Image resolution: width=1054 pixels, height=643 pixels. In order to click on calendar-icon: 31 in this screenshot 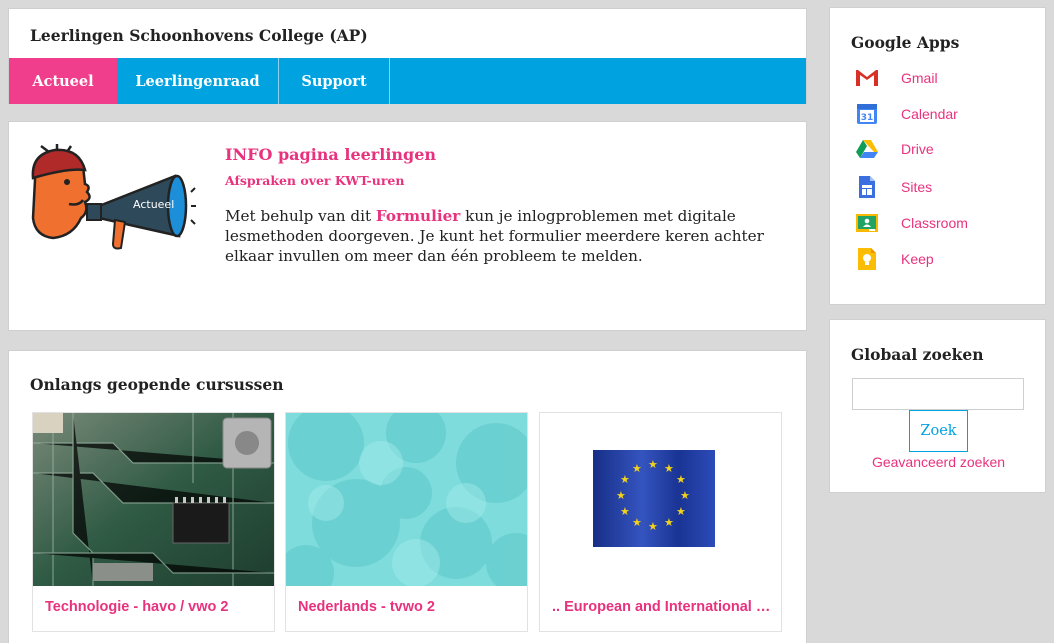, I will do `click(867, 114)`.